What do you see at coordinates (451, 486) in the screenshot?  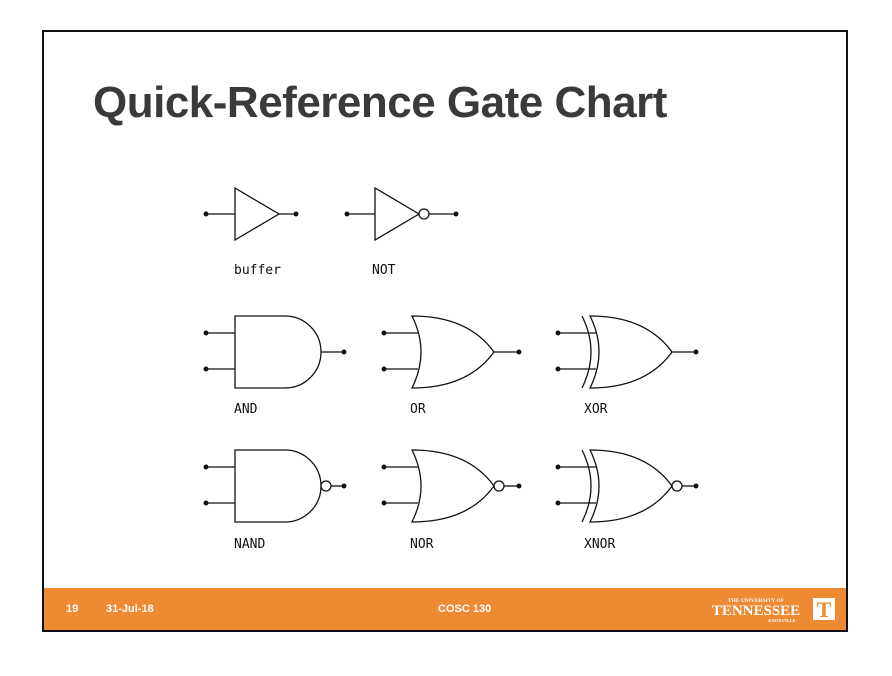 I see `nor-gate-symbol` at bounding box center [451, 486].